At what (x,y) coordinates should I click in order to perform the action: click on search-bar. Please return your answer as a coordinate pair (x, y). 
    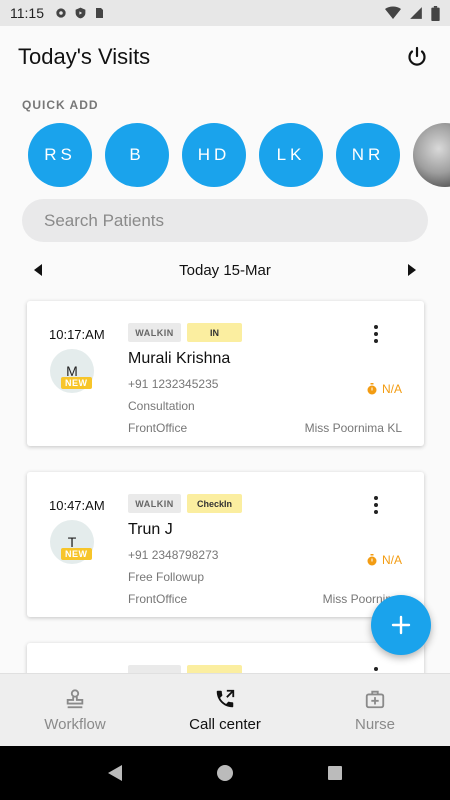
    Looking at the image, I should click on (225, 220).